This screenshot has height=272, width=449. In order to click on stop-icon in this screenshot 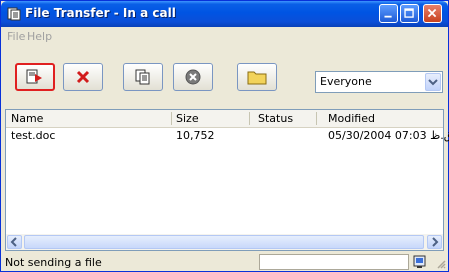, I will do `click(193, 77)`.